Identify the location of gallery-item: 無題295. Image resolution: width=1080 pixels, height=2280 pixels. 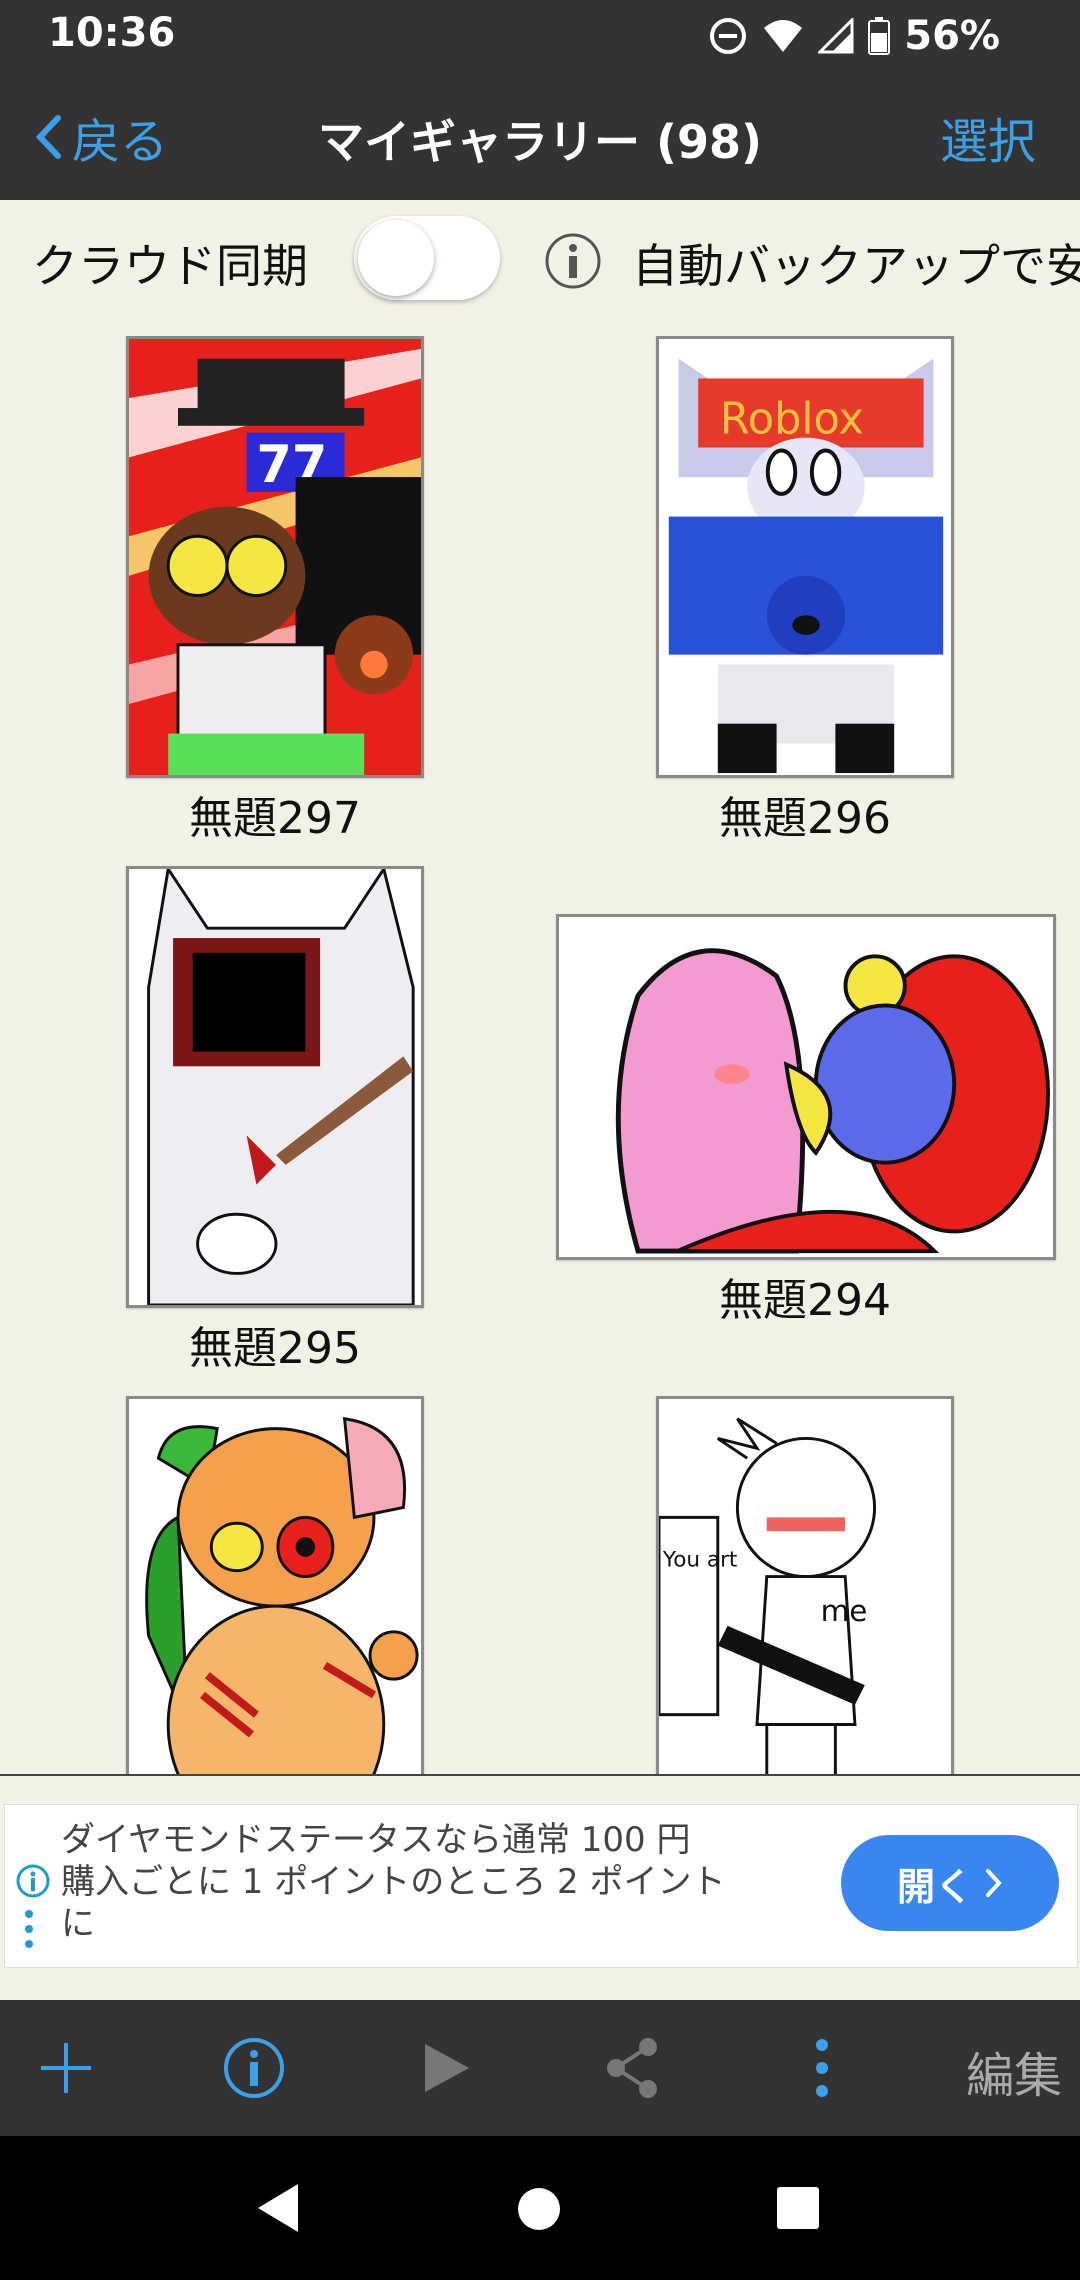
(270, 1113).